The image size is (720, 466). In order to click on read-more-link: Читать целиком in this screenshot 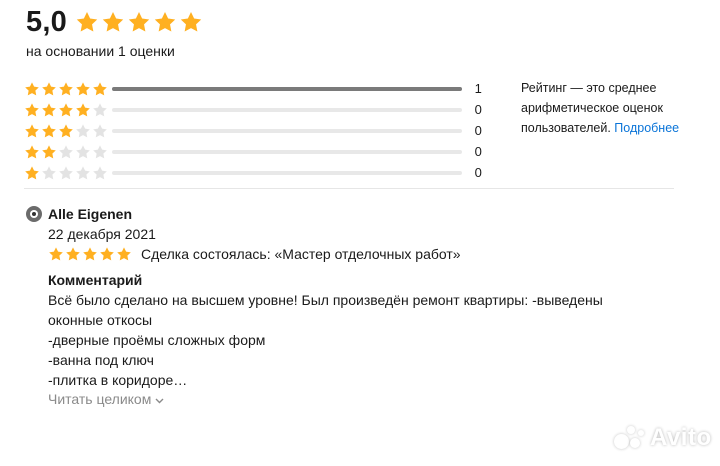, I will do `click(357, 399)`.